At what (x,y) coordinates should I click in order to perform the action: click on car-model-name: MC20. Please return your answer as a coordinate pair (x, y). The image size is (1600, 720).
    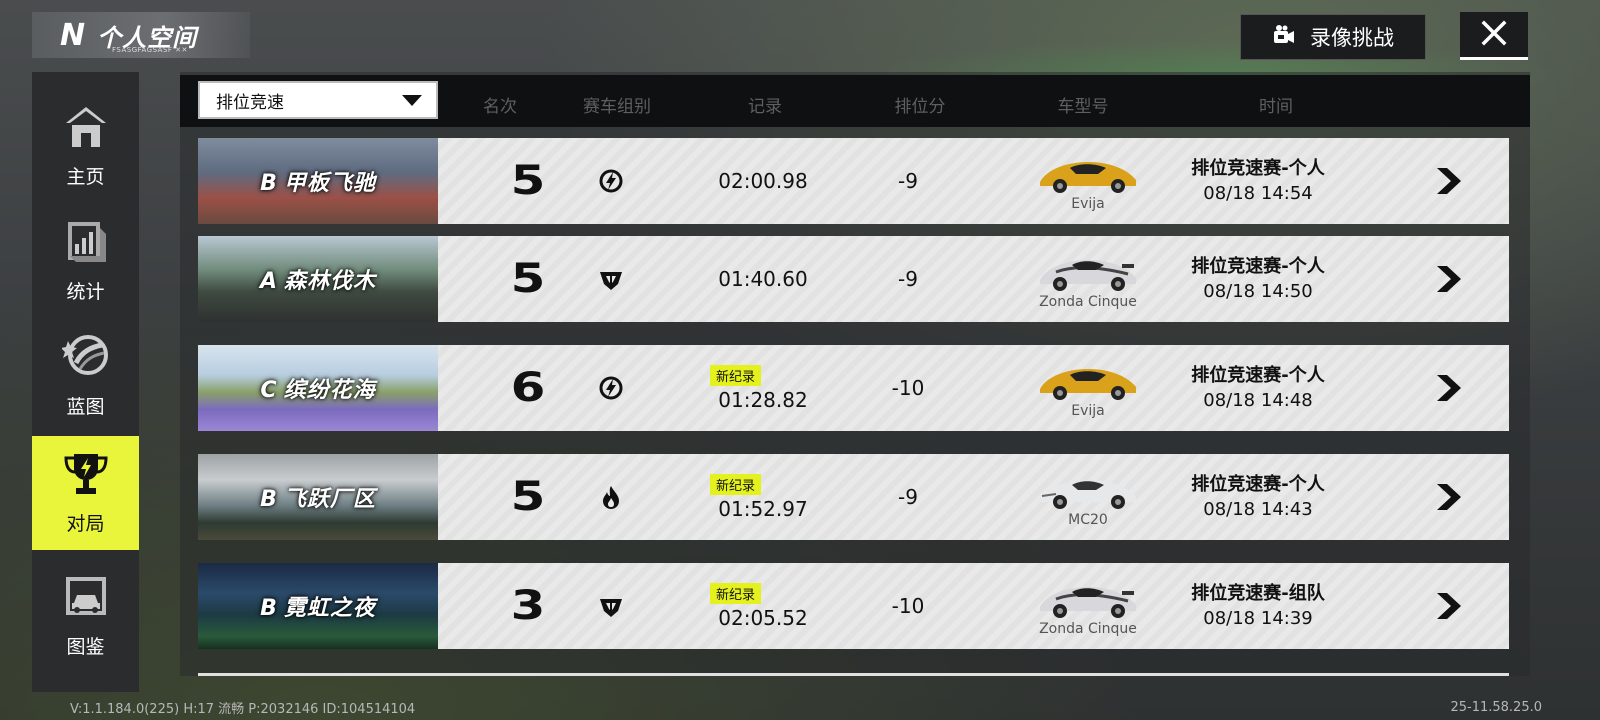
    Looking at the image, I should click on (1088, 520).